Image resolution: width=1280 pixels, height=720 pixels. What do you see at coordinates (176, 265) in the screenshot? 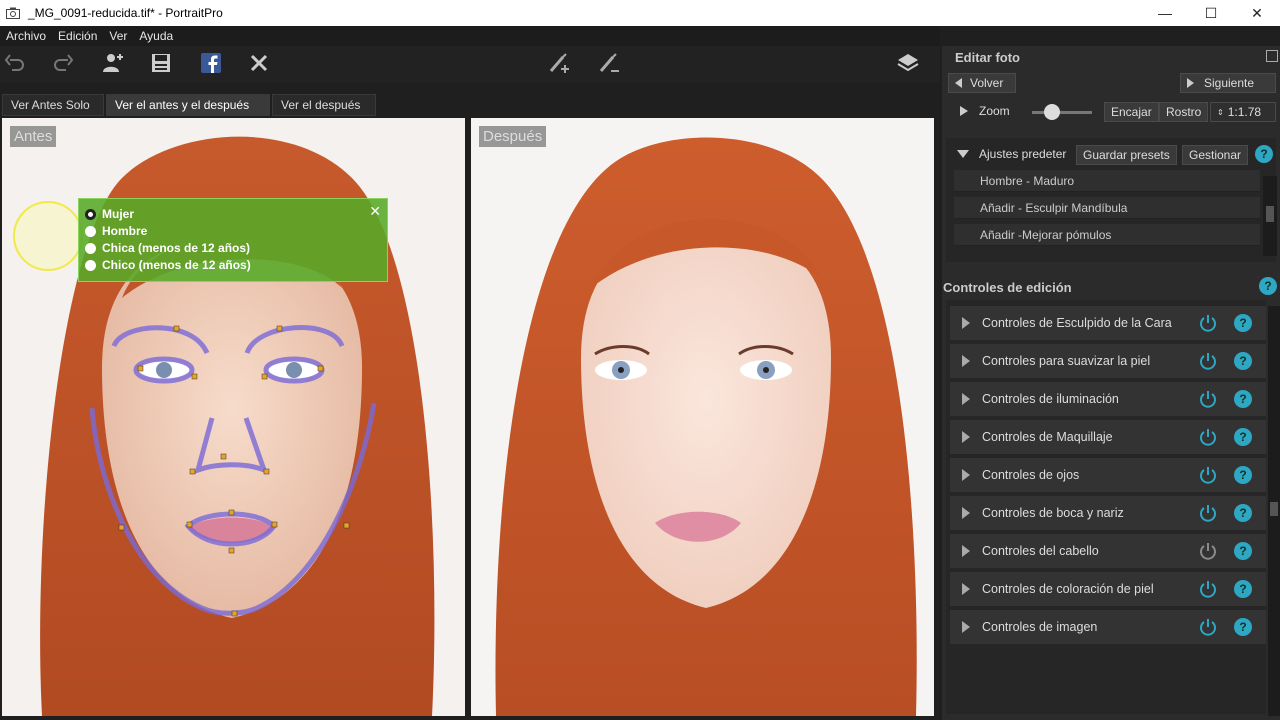
I see `option-label: Chico (menos de 12 años)` at bounding box center [176, 265].